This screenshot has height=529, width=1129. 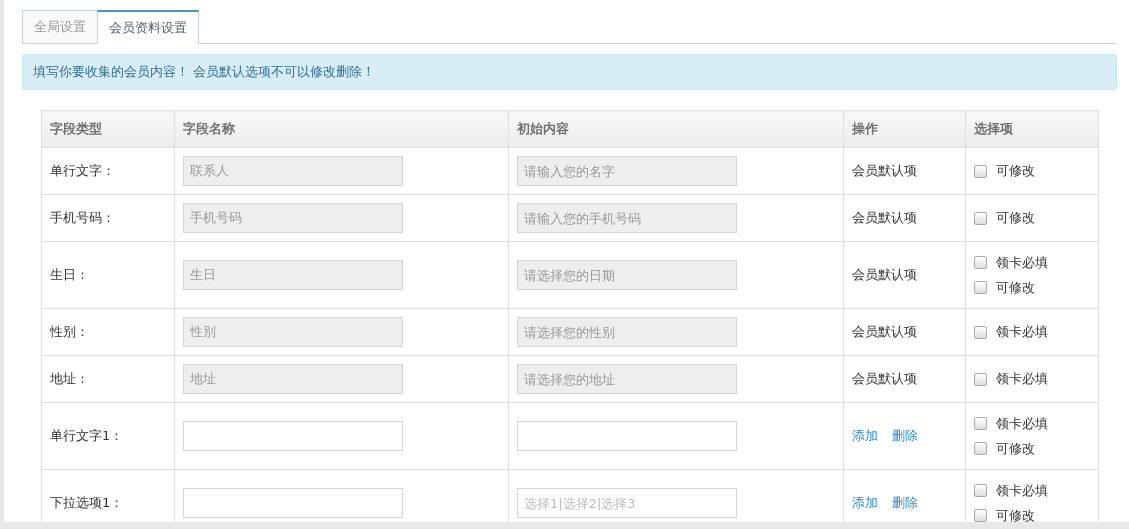 I want to click on tab: 全局设置, so click(x=60, y=27).